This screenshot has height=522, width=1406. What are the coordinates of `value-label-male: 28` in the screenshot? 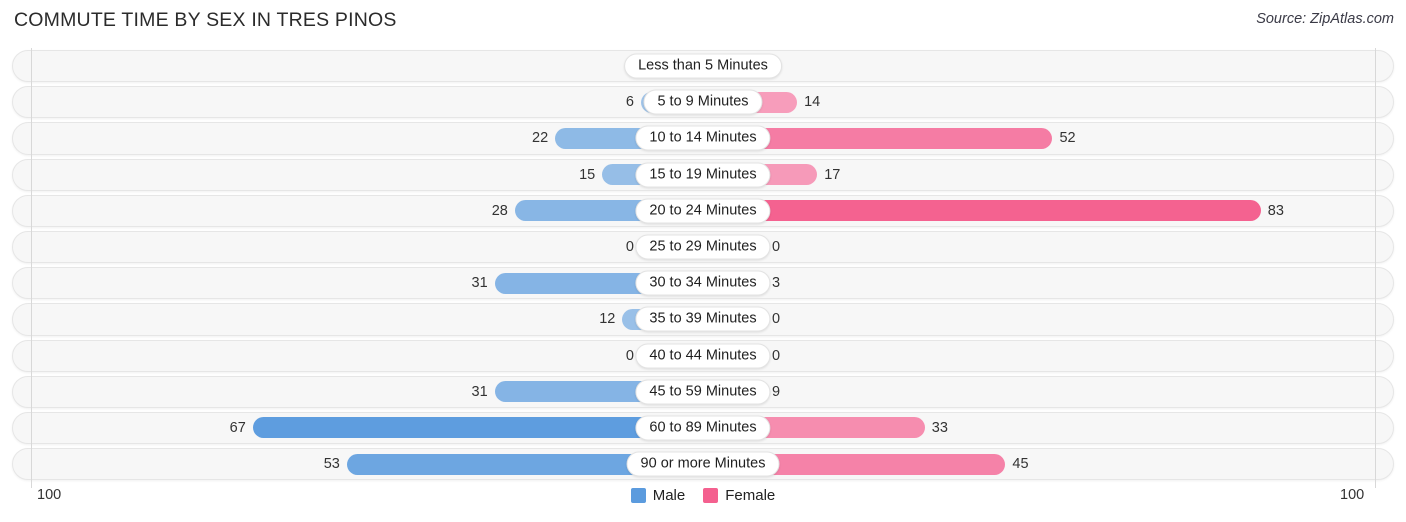 It's located at (499, 210).